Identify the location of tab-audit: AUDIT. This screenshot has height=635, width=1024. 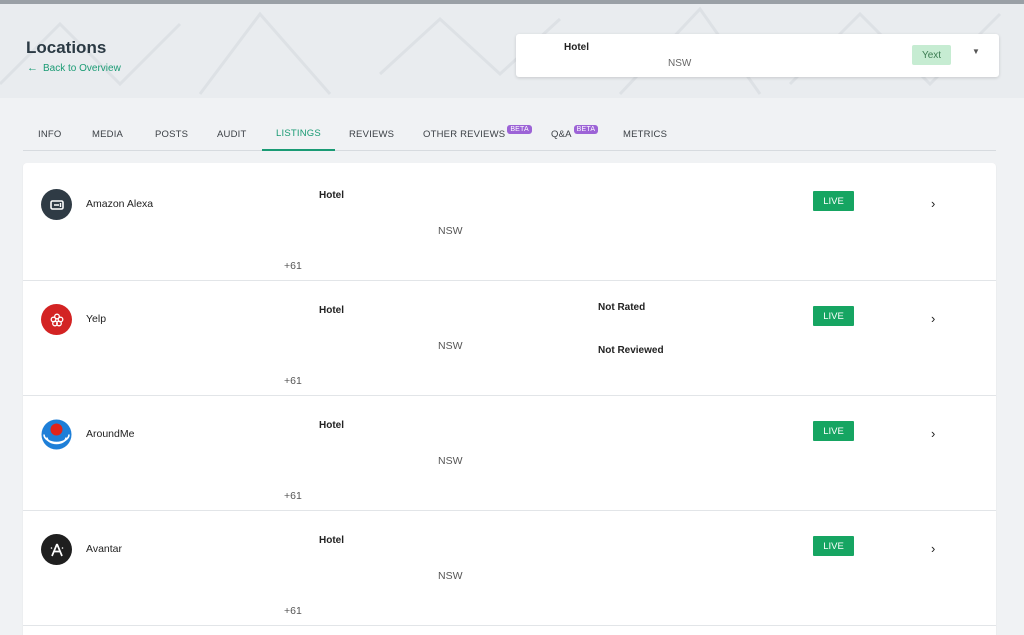
(232, 134).